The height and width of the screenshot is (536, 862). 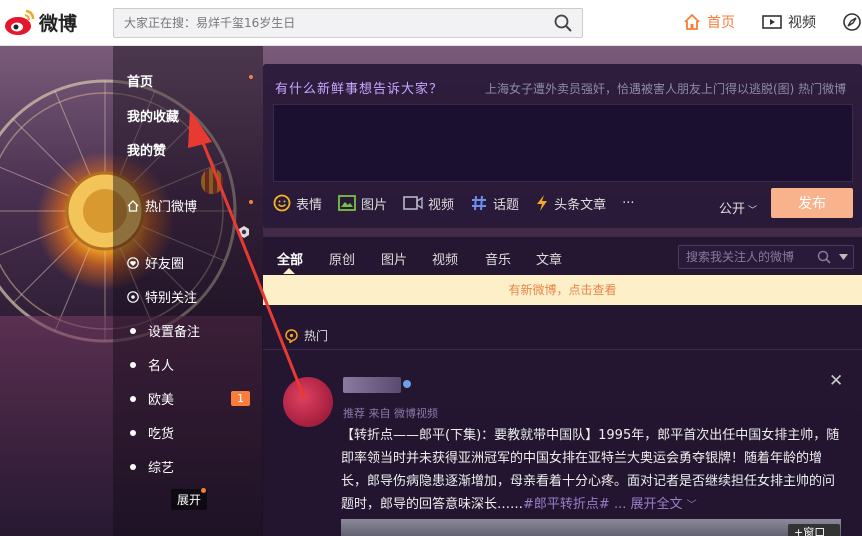 What do you see at coordinates (744, 257) in the screenshot?
I see `feed-search-input` at bounding box center [744, 257].